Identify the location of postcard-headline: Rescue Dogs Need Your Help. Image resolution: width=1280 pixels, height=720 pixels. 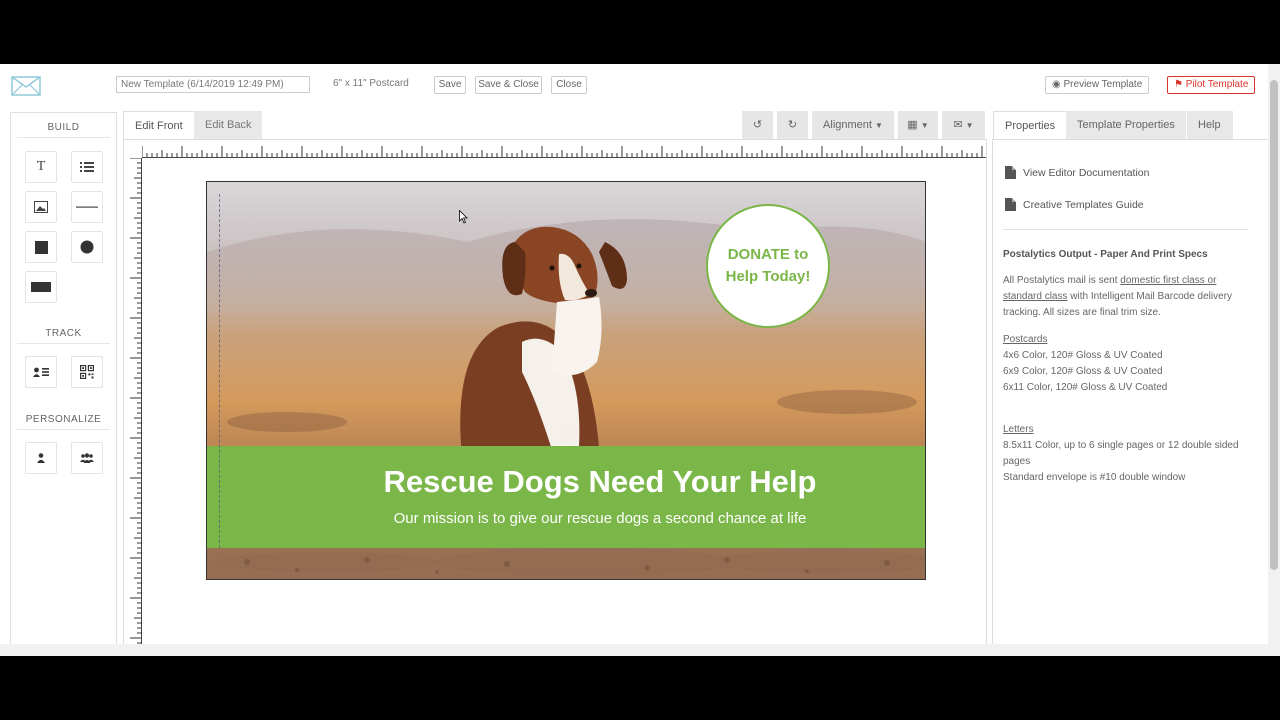
(566, 482).